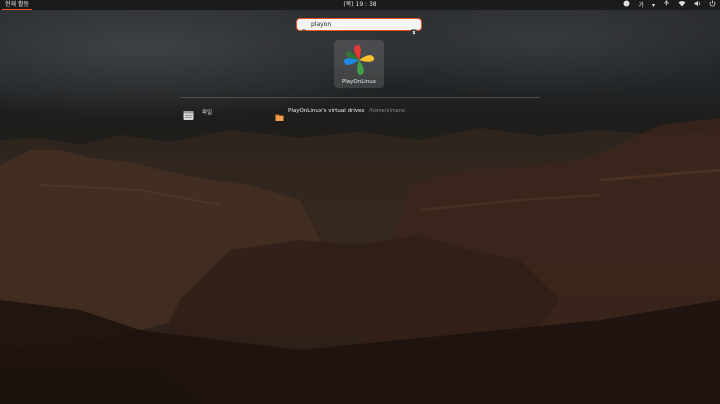 Image resolution: width=720 pixels, height=404 pixels. Describe the element at coordinates (641, 5) in the screenshot. I see `input-method-label: 가` at that location.